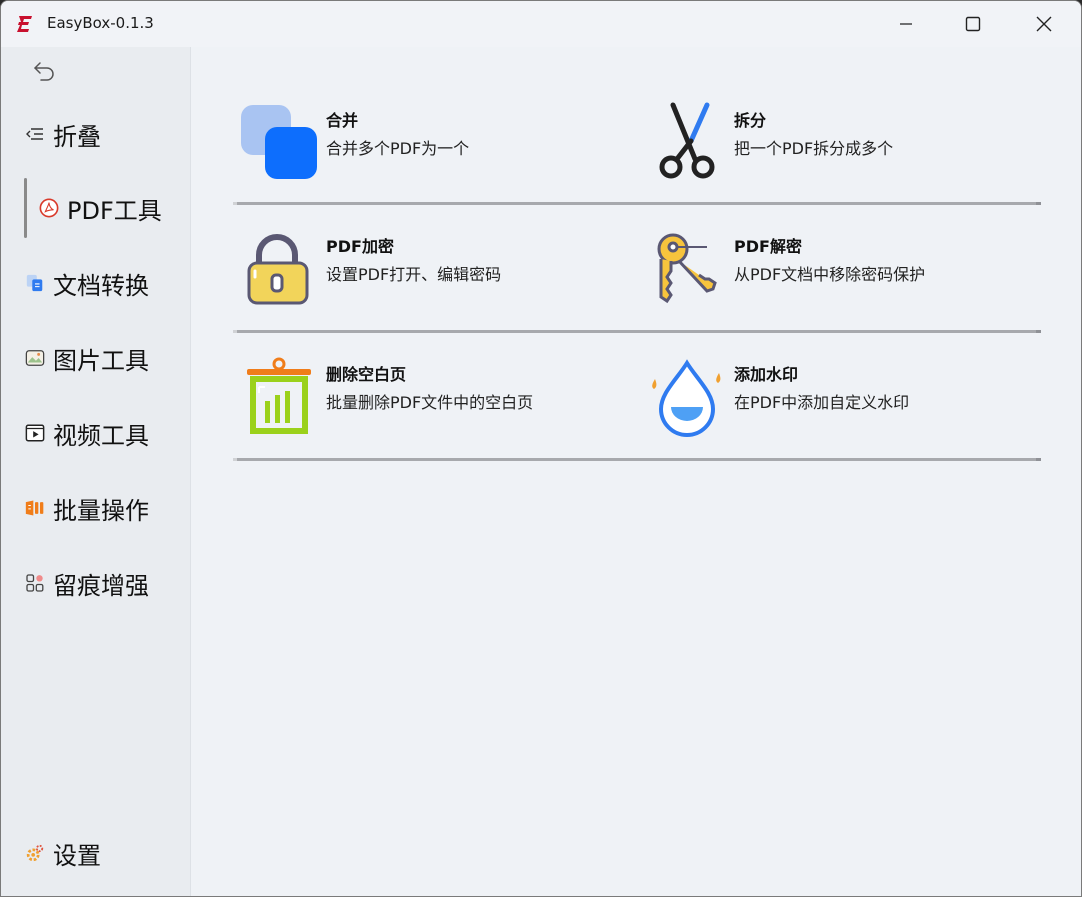  I want to click on sidebar-item-label: 文档转换, so click(101, 285).